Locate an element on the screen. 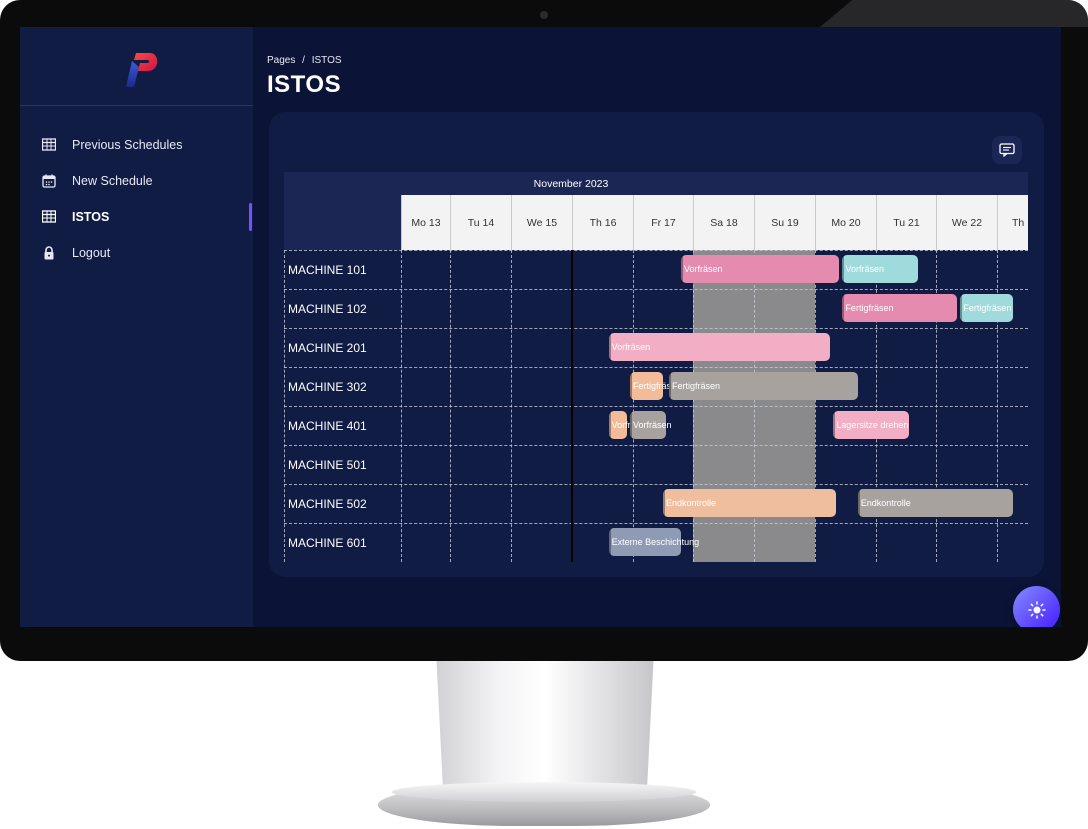 The image size is (1088, 829). gantt-day-header-cell: Fr 17 is located at coordinates (663, 222).